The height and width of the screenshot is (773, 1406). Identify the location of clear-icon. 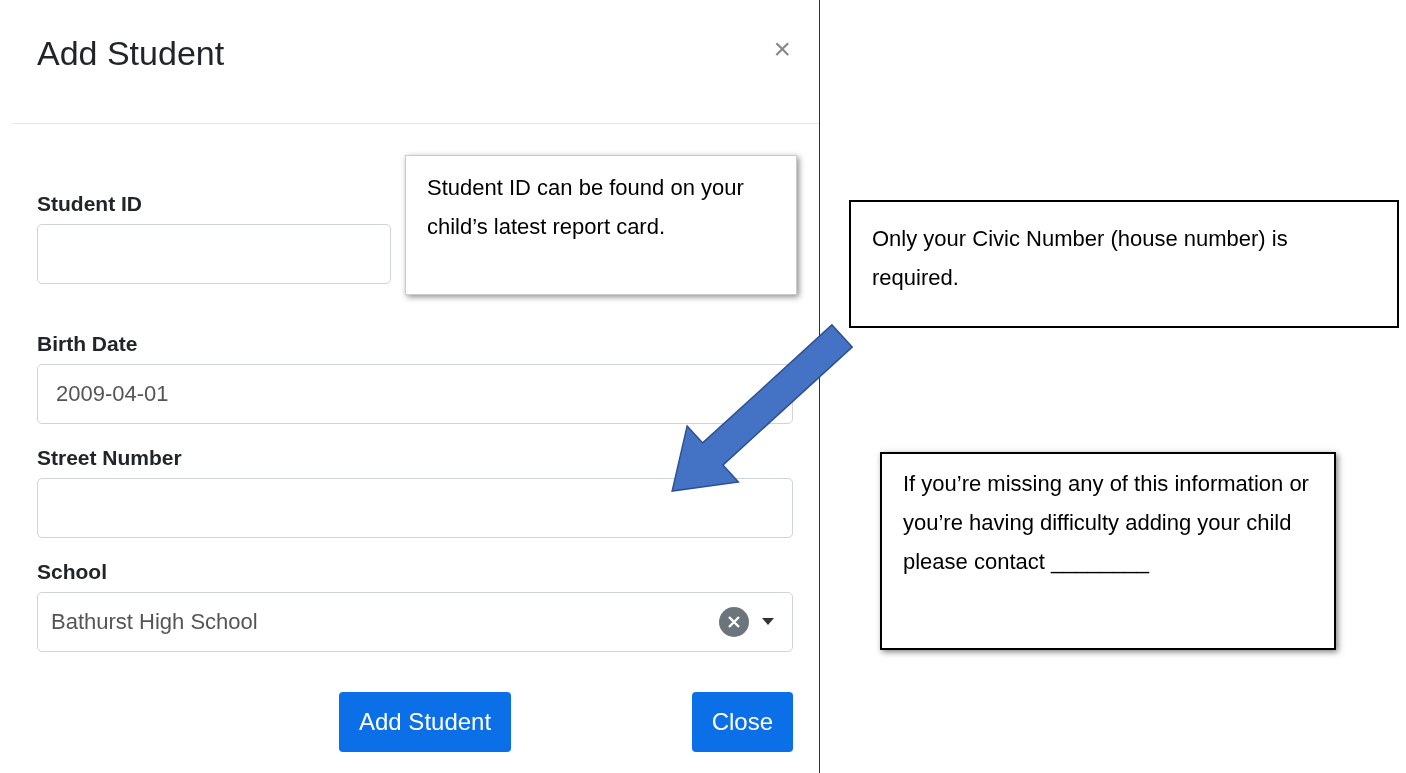
(734, 622).